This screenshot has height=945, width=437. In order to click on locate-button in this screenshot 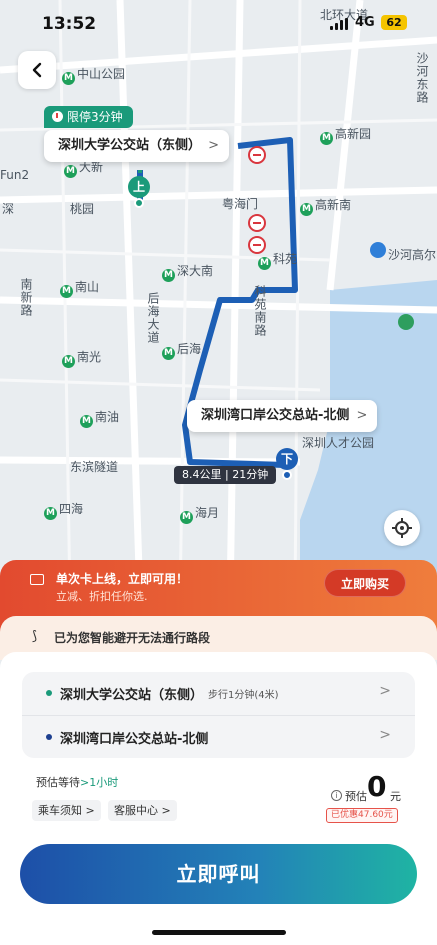, I will do `click(402, 528)`.